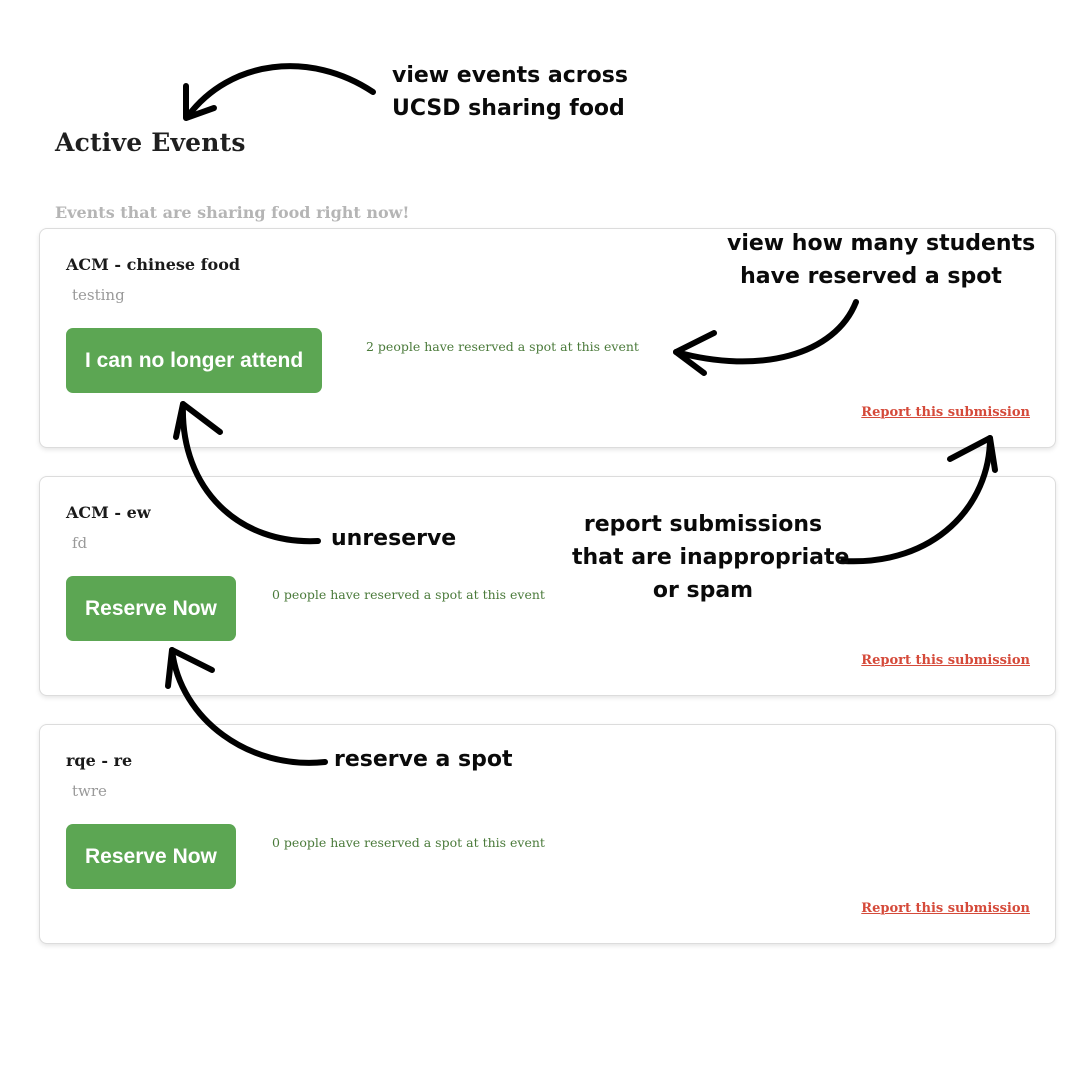  Describe the element at coordinates (80, 543) in the screenshot. I see `event-description: fd` at that location.